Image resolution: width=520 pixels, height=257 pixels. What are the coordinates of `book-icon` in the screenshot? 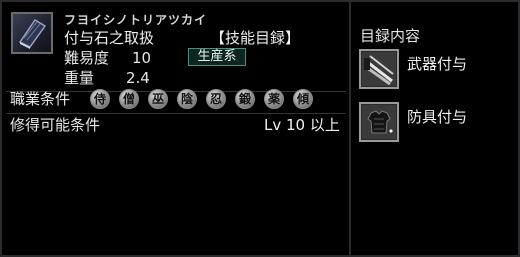 It's located at (32, 33).